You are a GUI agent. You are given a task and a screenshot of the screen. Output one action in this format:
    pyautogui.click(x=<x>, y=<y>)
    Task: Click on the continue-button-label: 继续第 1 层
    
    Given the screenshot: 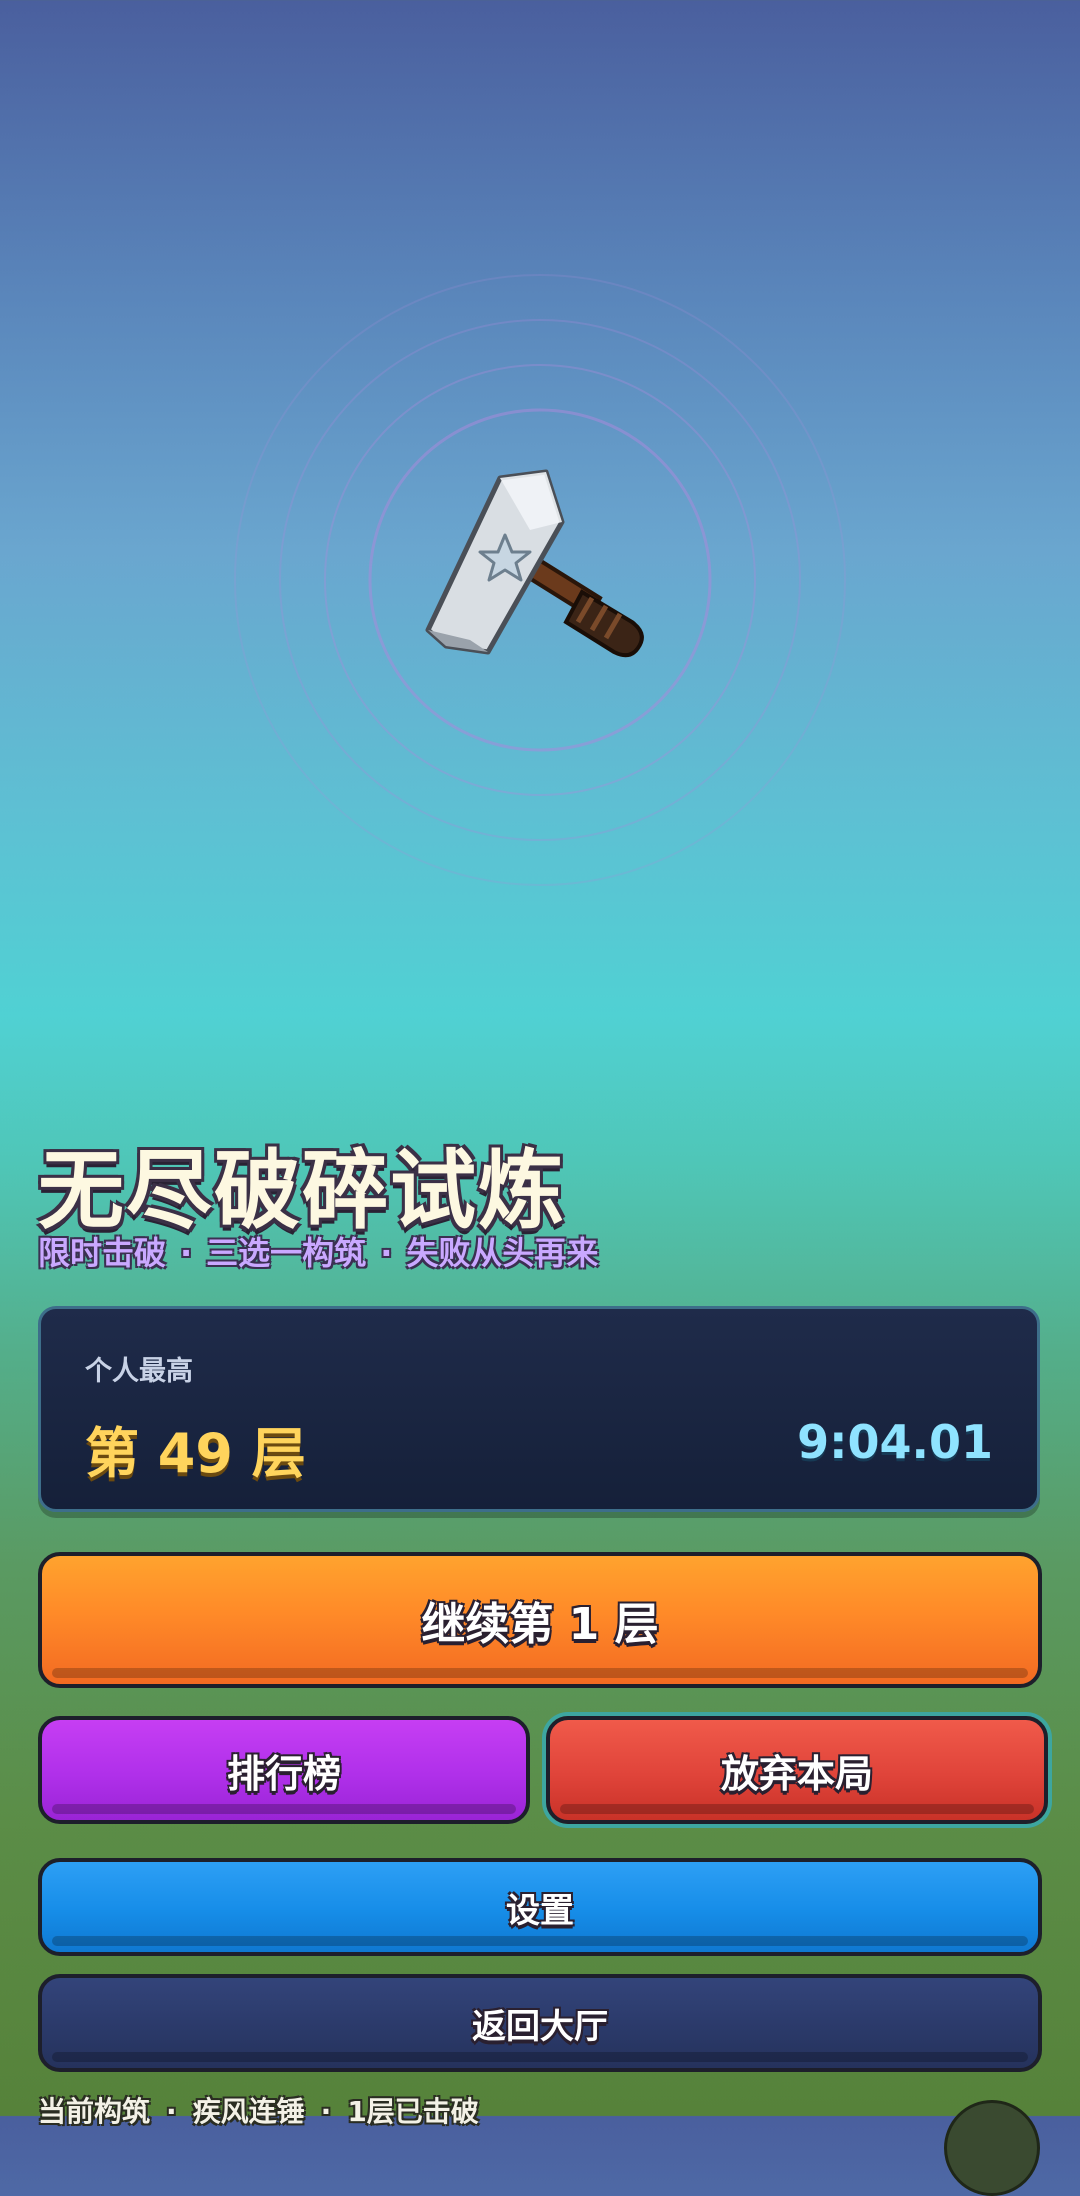 What is the action you would take?
    pyautogui.click(x=540, y=1624)
    